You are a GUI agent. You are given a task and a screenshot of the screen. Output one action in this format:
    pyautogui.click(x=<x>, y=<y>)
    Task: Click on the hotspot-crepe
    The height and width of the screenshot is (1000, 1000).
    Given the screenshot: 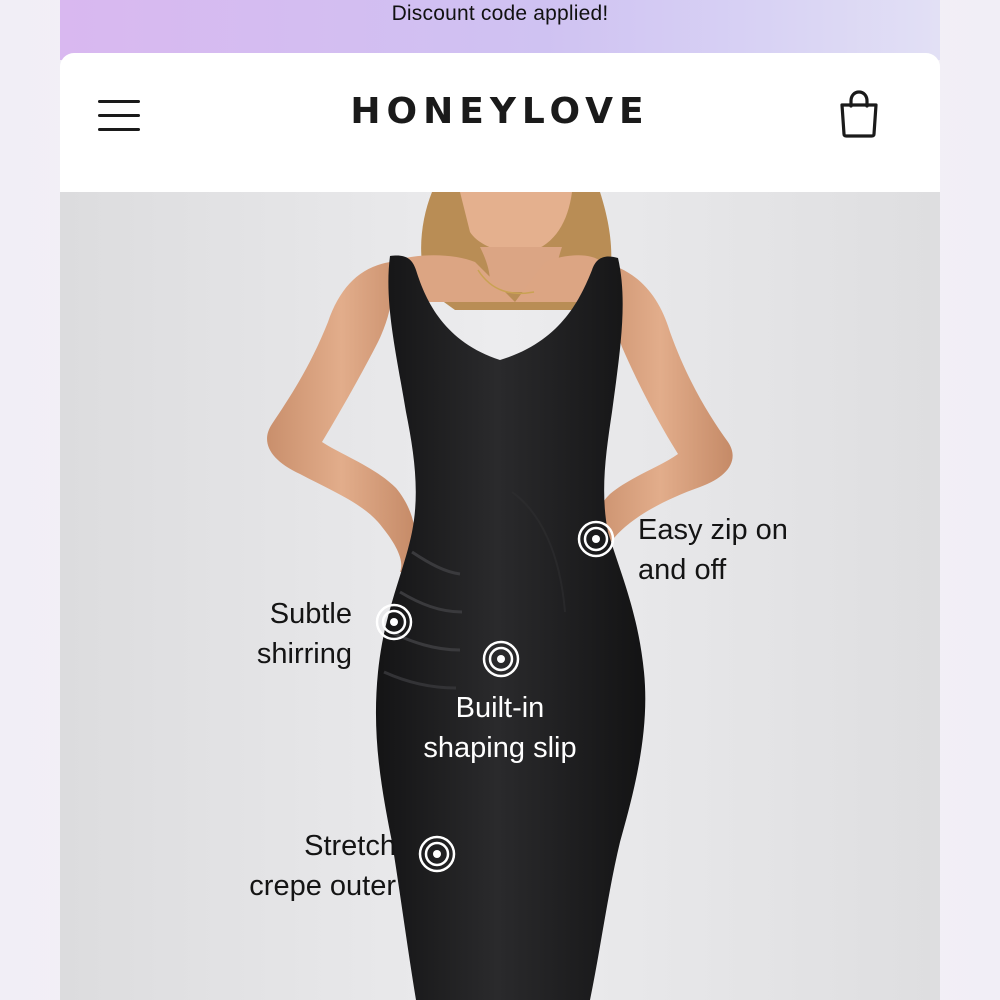 What is the action you would take?
    pyautogui.click(x=437, y=854)
    